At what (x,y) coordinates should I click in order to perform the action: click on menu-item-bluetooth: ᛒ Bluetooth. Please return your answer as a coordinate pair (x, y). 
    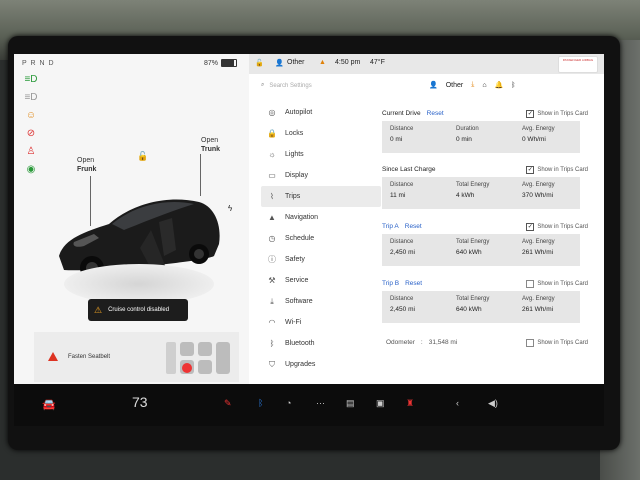
    Looking at the image, I should click on (321, 343).